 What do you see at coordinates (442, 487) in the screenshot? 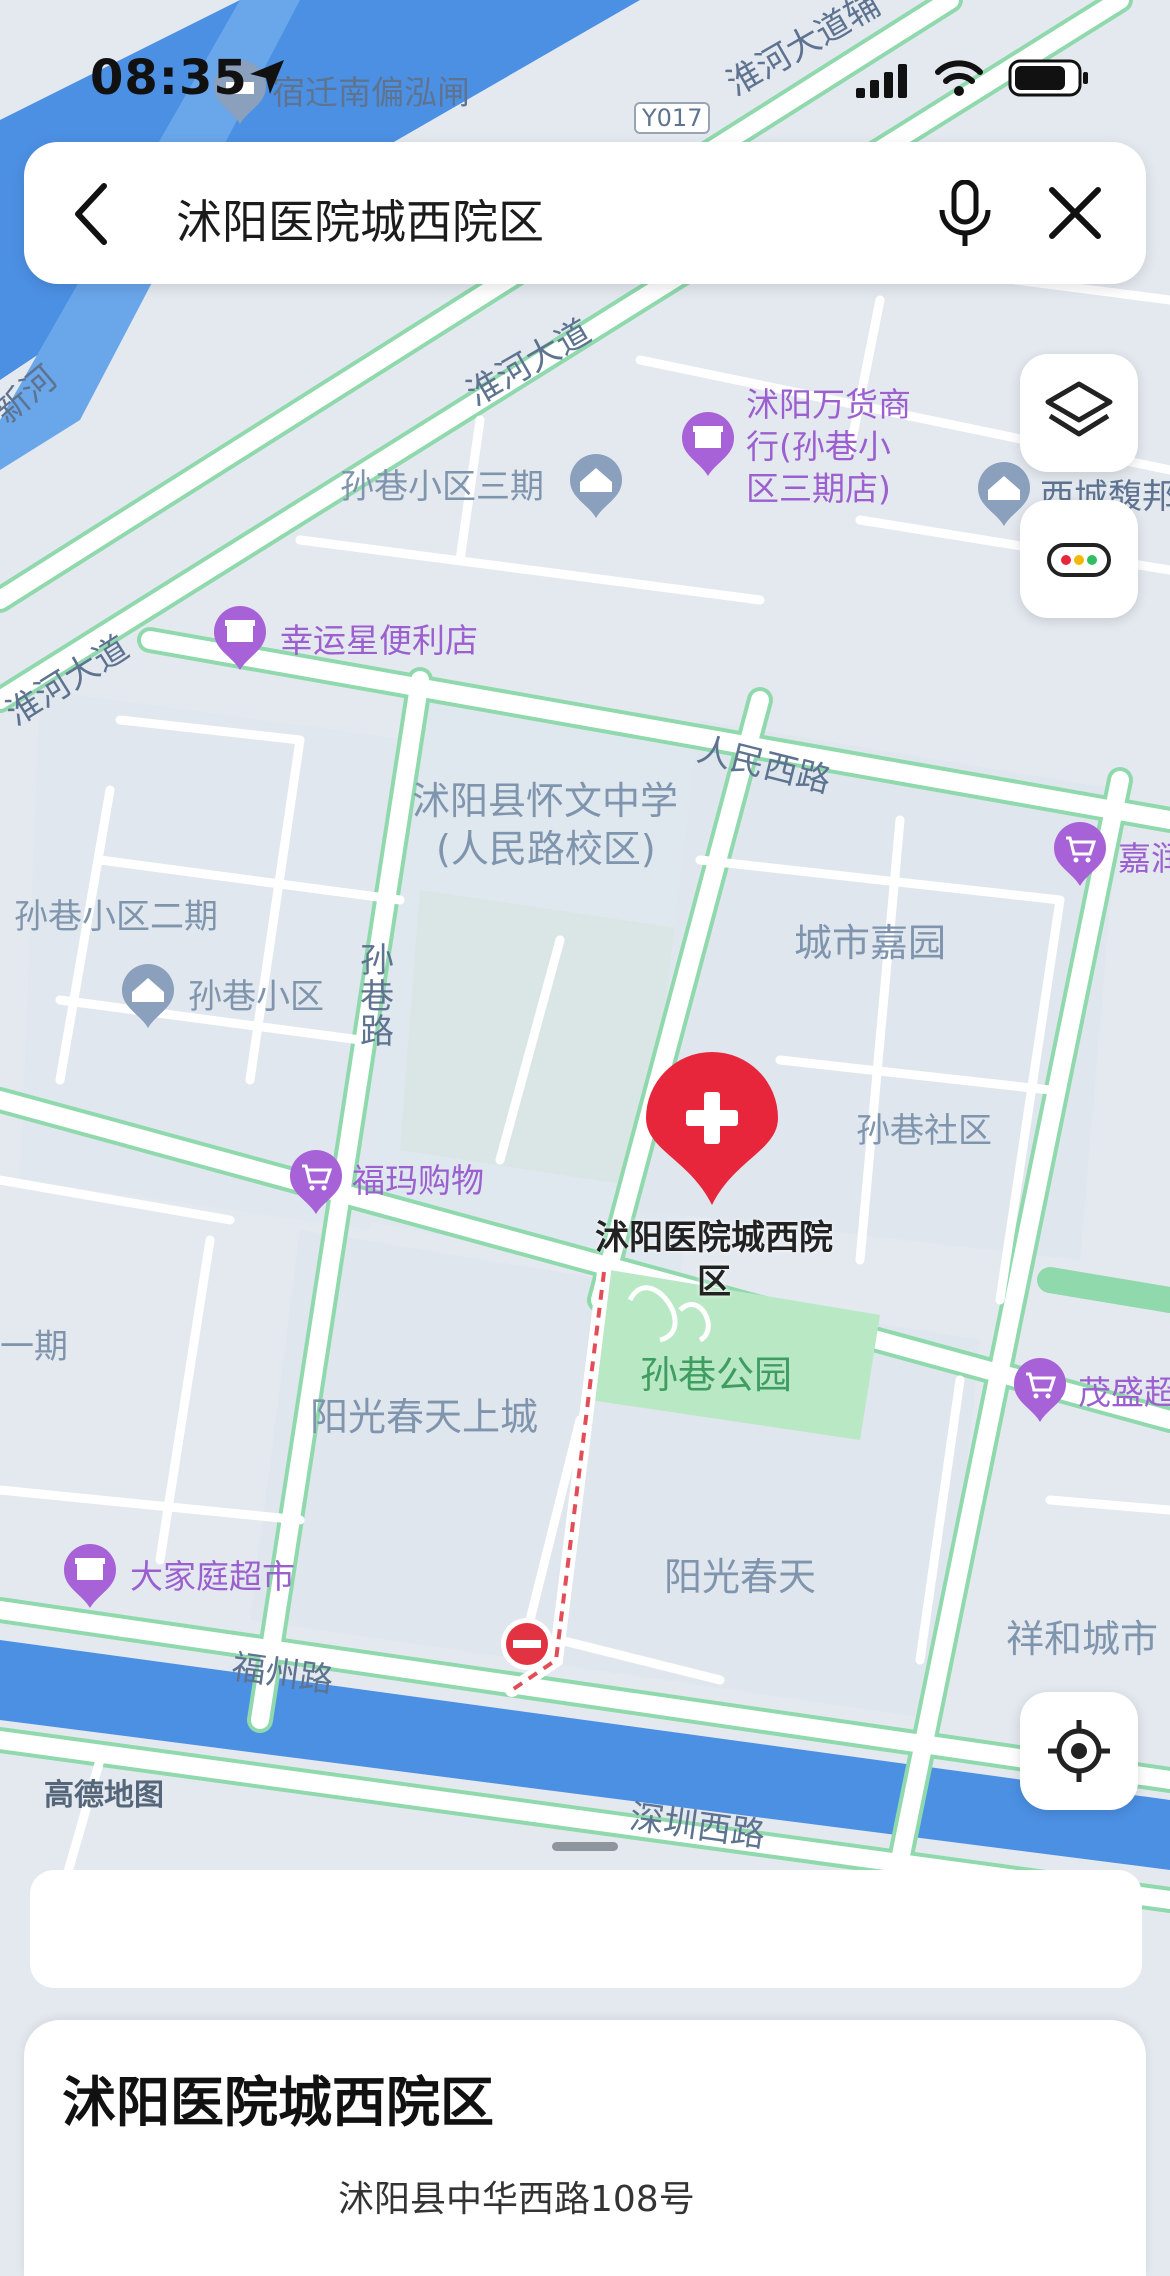
I see `place-label: 孙巷小区三期` at bounding box center [442, 487].